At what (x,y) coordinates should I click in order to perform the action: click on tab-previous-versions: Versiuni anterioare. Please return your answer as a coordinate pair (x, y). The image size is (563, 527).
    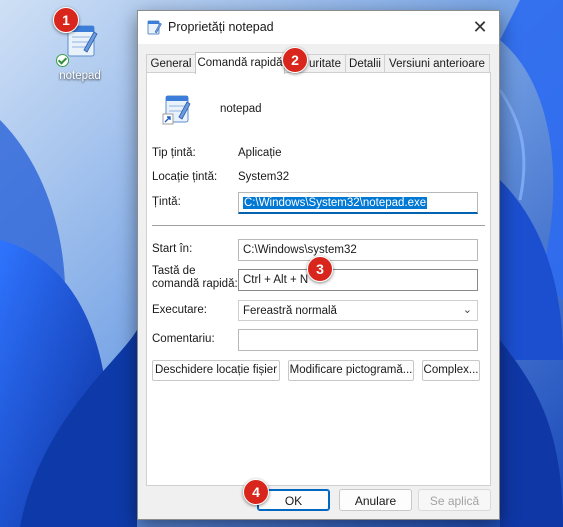
    Looking at the image, I should click on (437, 63).